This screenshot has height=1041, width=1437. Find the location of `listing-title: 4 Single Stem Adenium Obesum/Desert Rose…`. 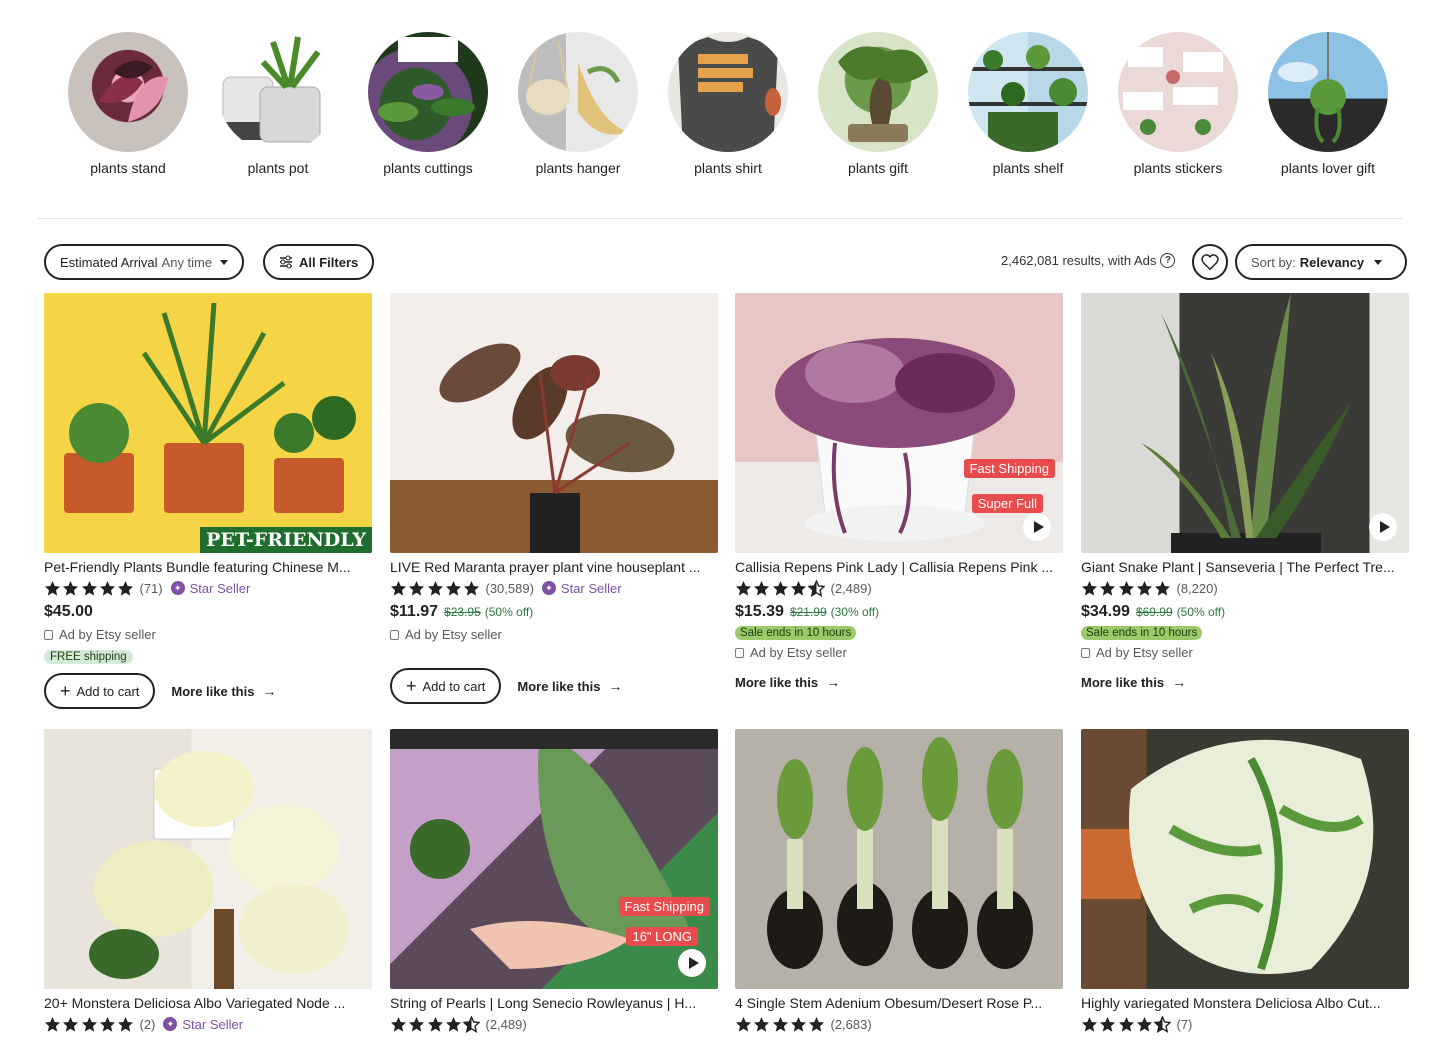

listing-title: 4 Single Stem Adenium Obesum/Desert Rose… is located at coordinates (899, 1003).